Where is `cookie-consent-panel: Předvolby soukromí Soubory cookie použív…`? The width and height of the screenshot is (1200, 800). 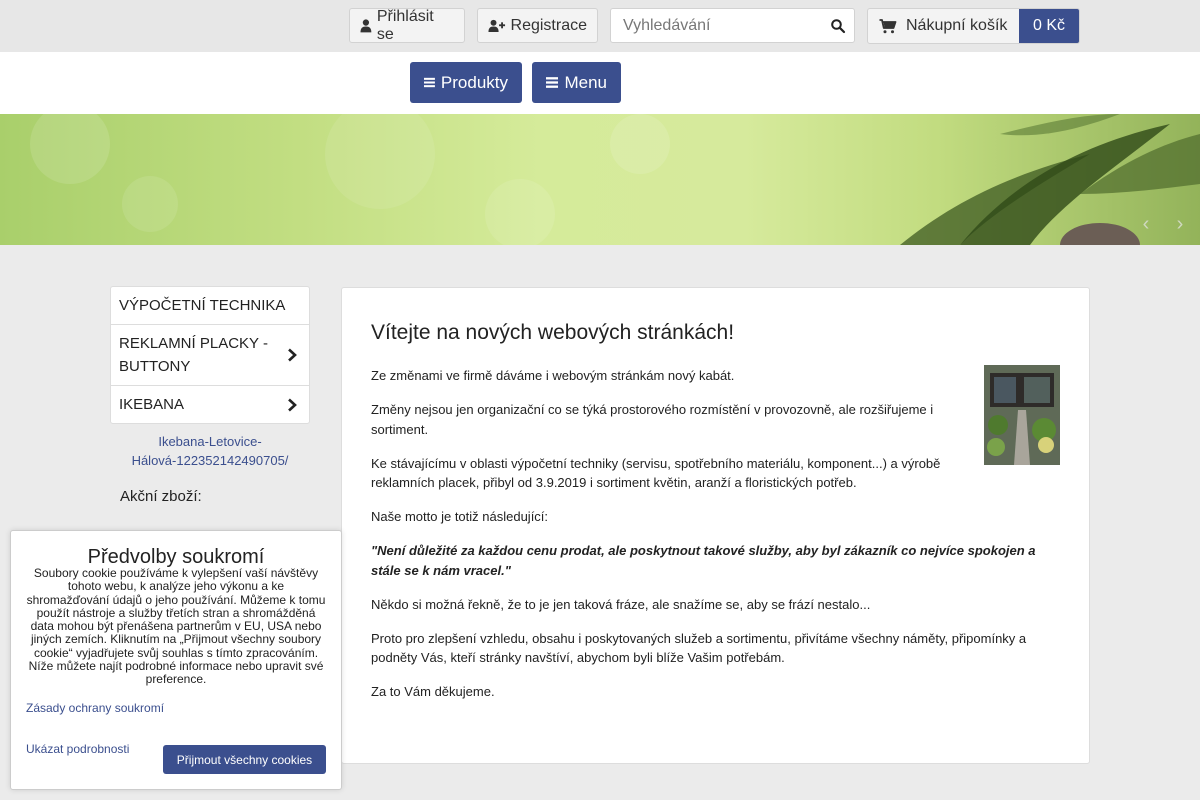
cookie-consent-panel: Předvolby soukromí Soubory cookie použív… is located at coordinates (176, 660).